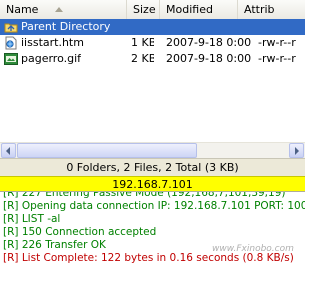 This screenshot has width=320, height=284. I want to click on column-header-modified-label: Modified, so click(189, 9).